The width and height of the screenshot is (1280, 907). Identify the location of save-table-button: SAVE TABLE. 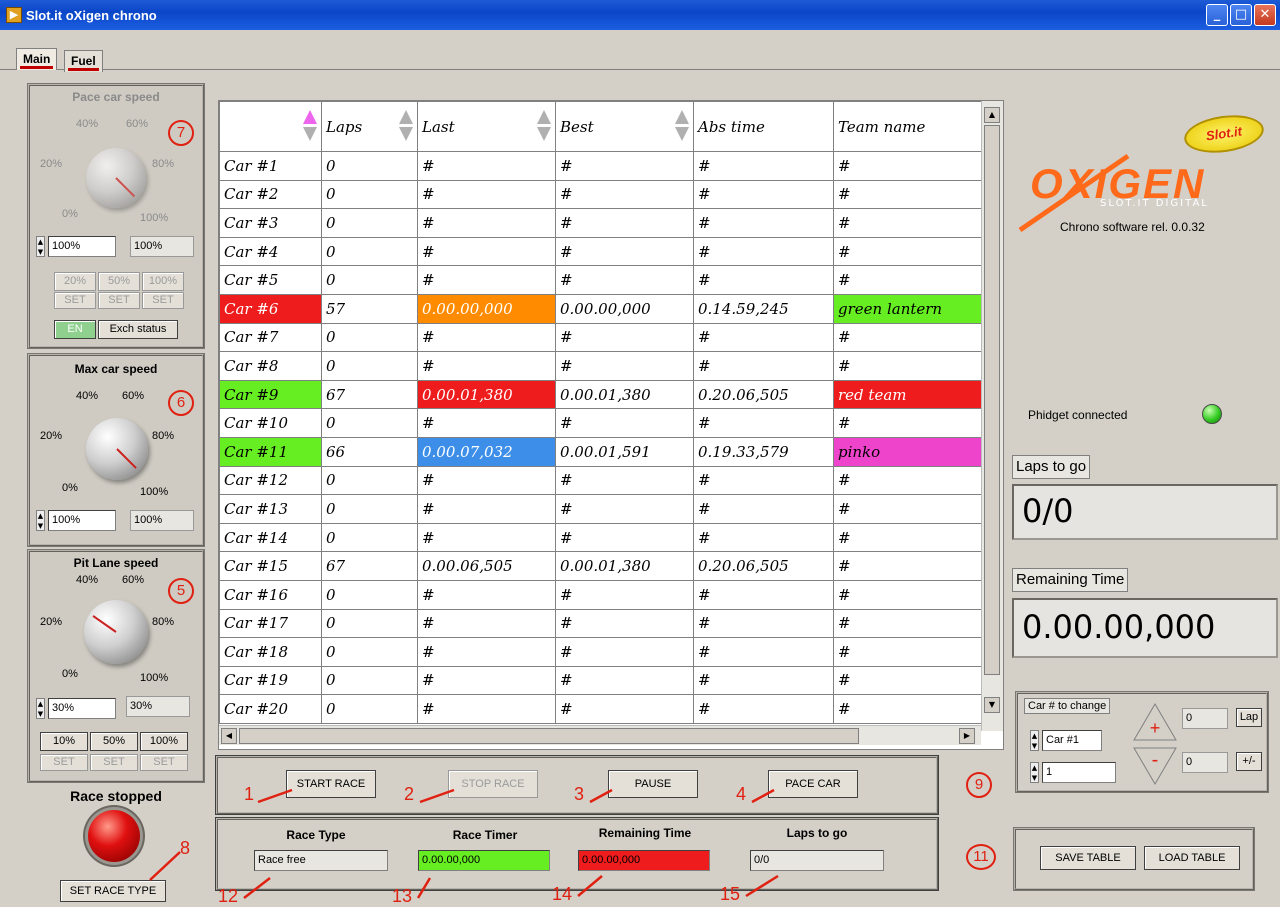
(1088, 858).